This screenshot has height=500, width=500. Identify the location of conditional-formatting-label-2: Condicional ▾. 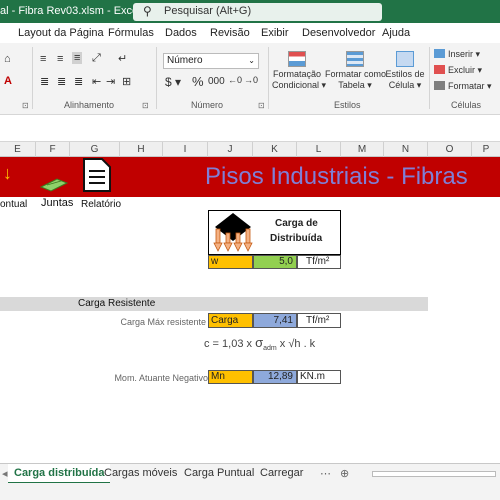
(299, 85).